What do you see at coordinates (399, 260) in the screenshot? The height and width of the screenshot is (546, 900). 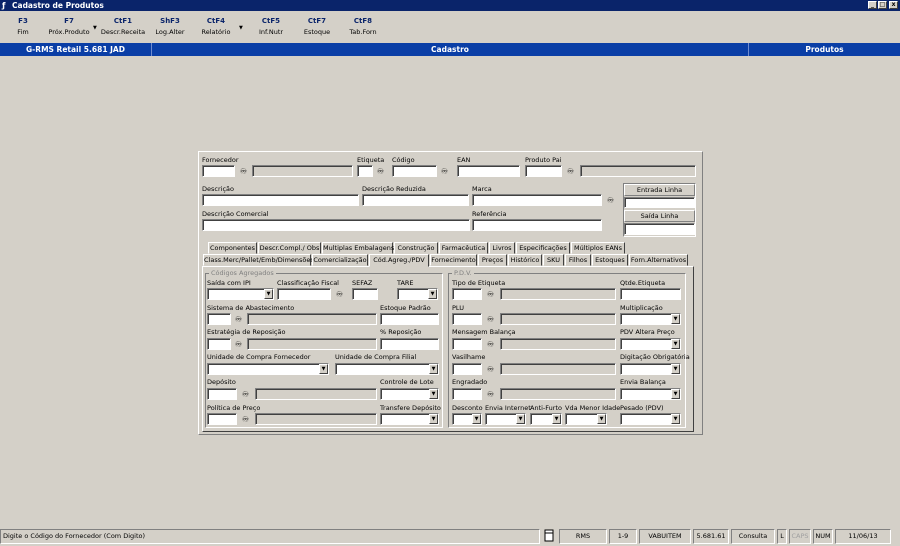 I see `tab-cod-agreg-pdv: Cód.Agreg./PDV` at bounding box center [399, 260].